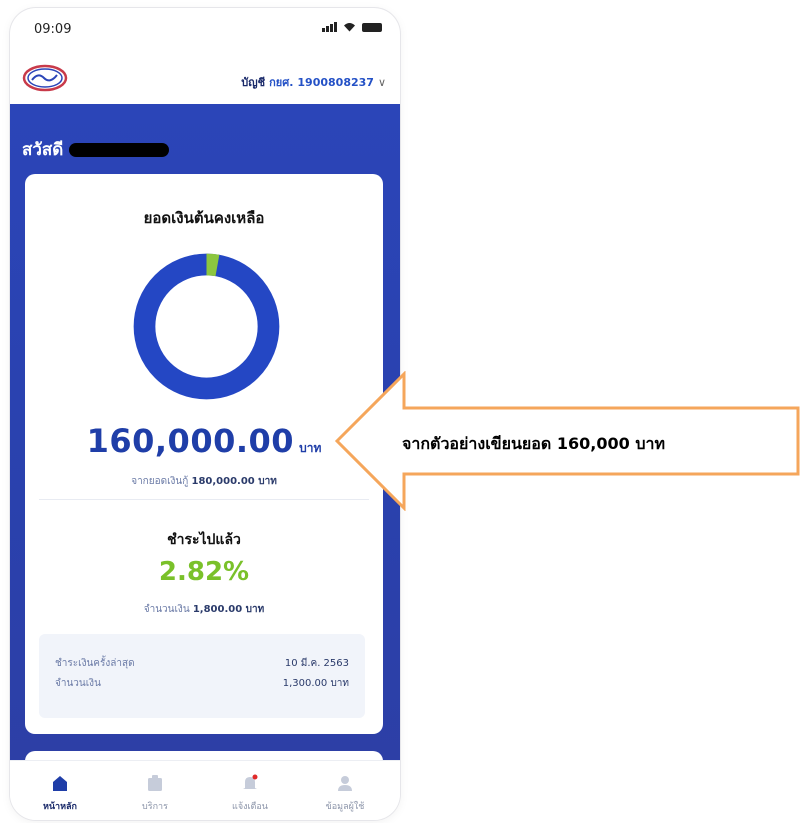 Image resolution: width=806 pixels, height=823 pixels. Describe the element at coordinates (329, 27) in the screenshot. I see `signal-icon` at that location.